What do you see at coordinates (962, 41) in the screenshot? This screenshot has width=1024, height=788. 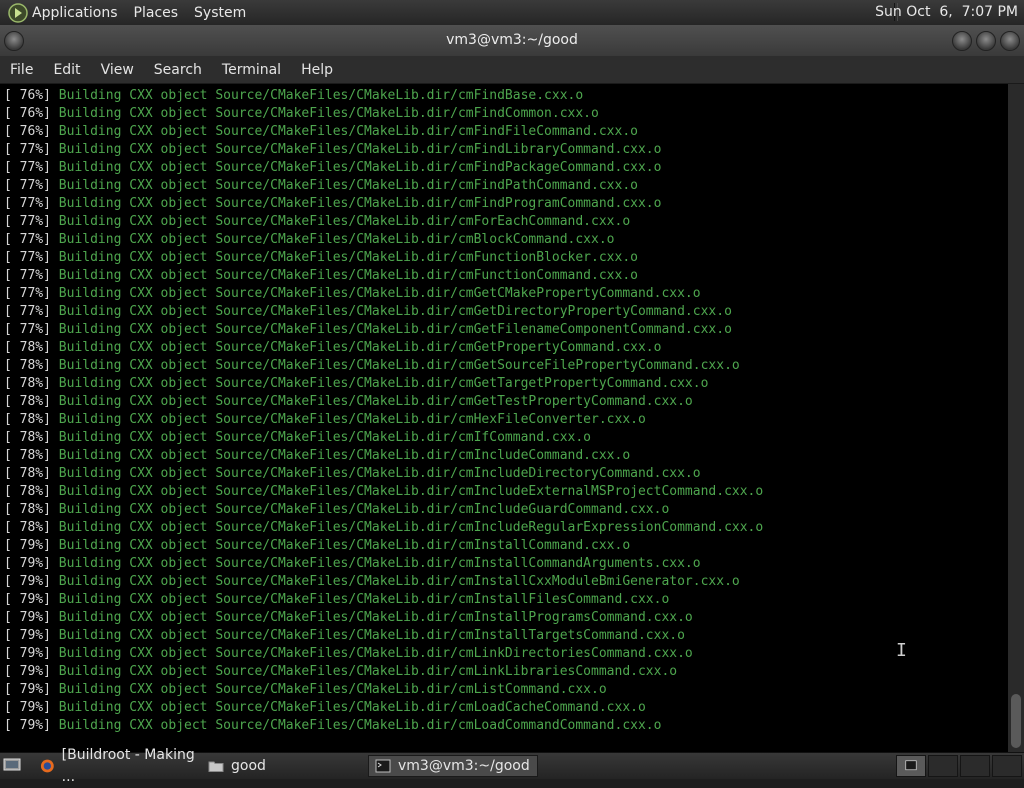 I see `minimize-button` at bounding box center [962, 41].